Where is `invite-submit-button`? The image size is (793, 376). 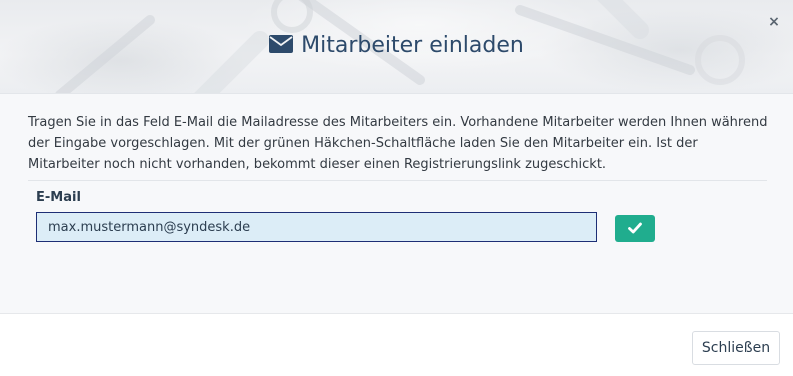 invite-submit-button is located at coordinates (635, 228).